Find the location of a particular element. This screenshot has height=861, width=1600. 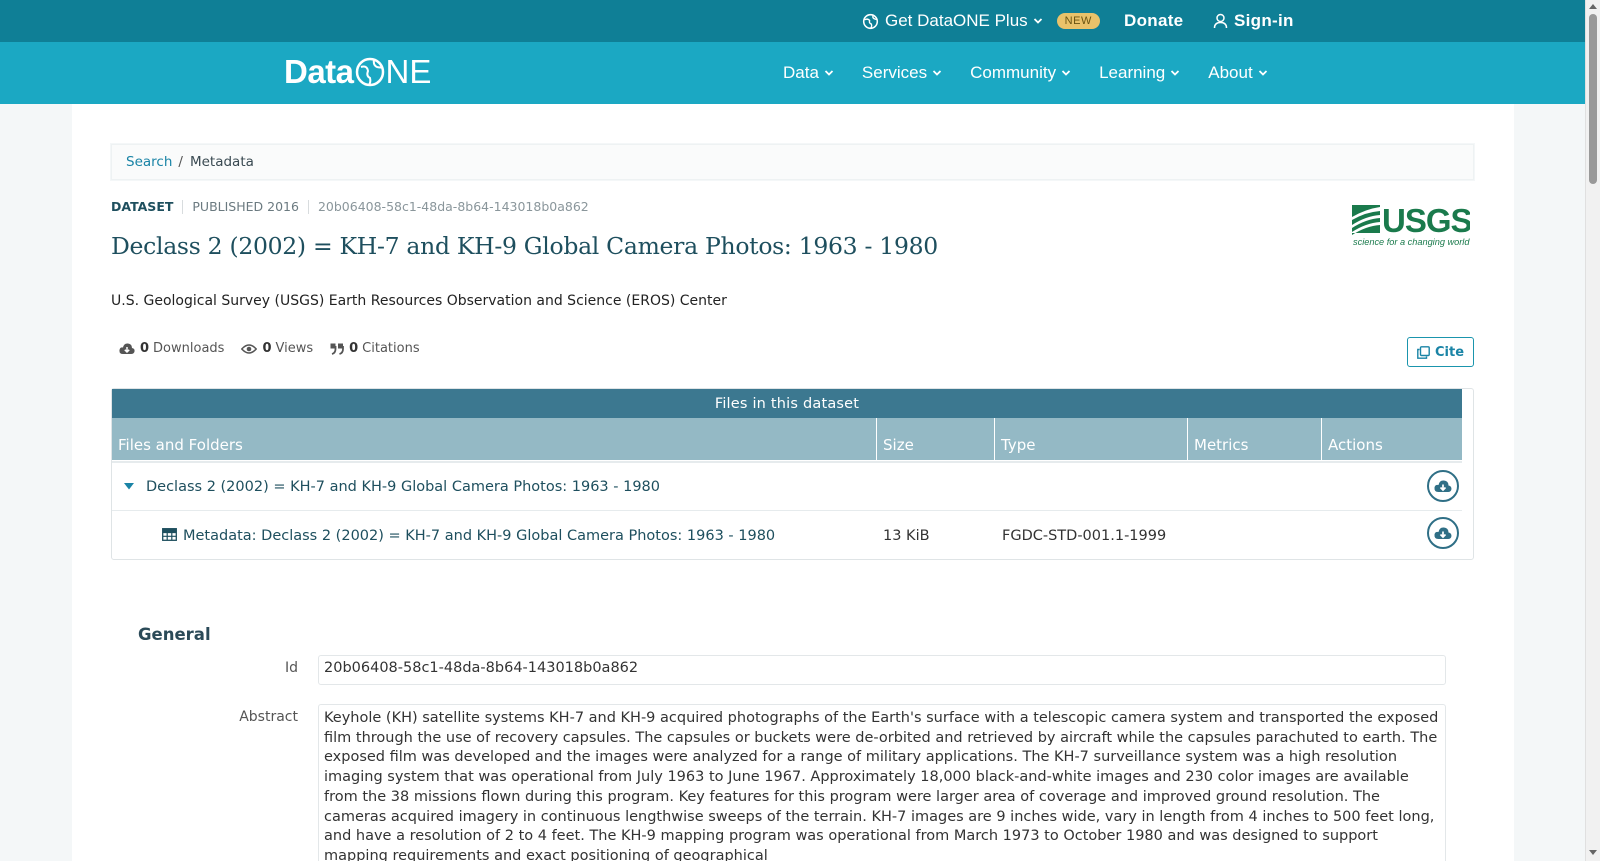

nav-item-services: Services is located at coordinates (902, 73).